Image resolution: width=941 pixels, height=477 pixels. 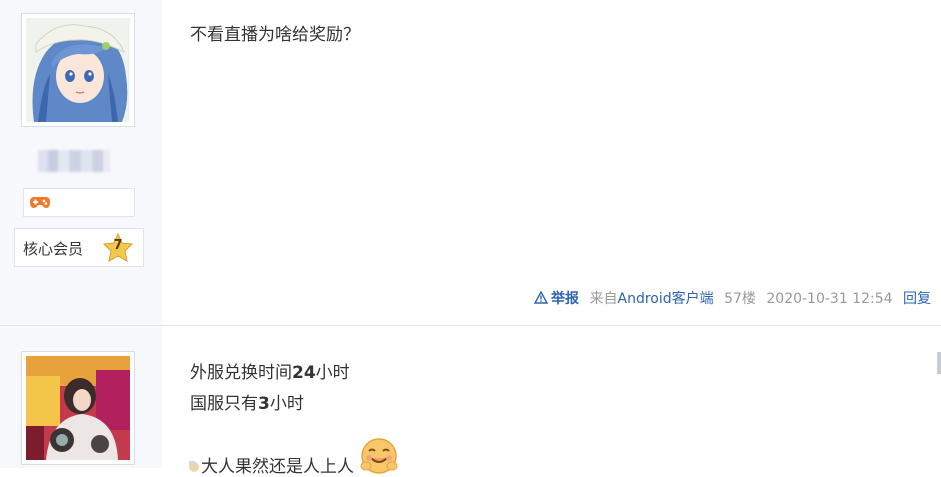 What do you see at coordinates (79, 202) in the screenshot?
I see `user-badge` at bounding box center [79, 202].